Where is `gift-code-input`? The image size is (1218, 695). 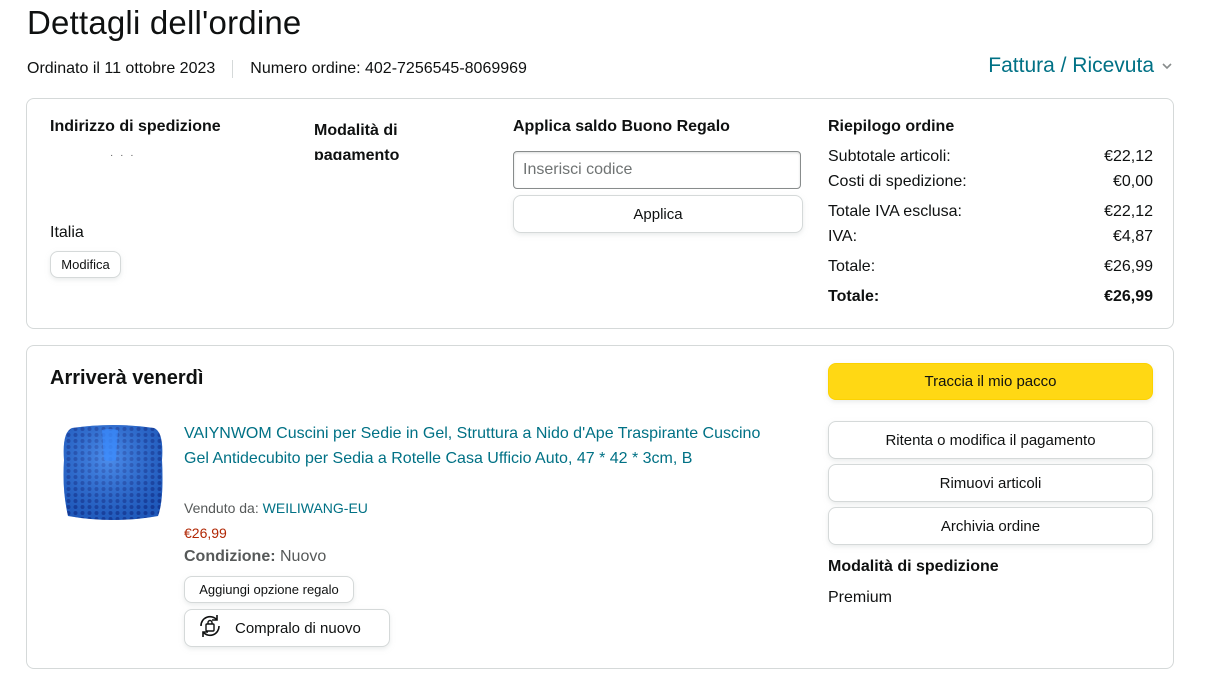
gift-code-input is located at coordinates (657, 170).